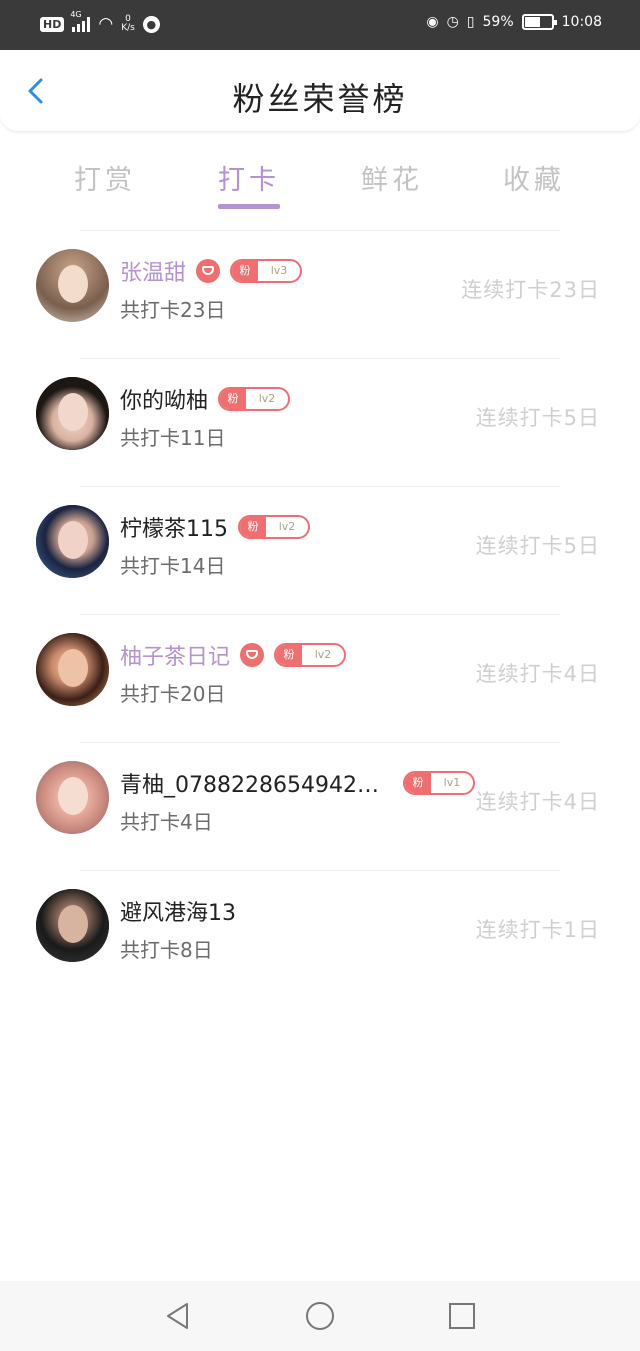 The height and width of the screenshot is (1351, 640). What do you see at coordinates (249, 177) in the screenshot?
I see `tab-checkin: 打卡` at bounding box center [249, 177].